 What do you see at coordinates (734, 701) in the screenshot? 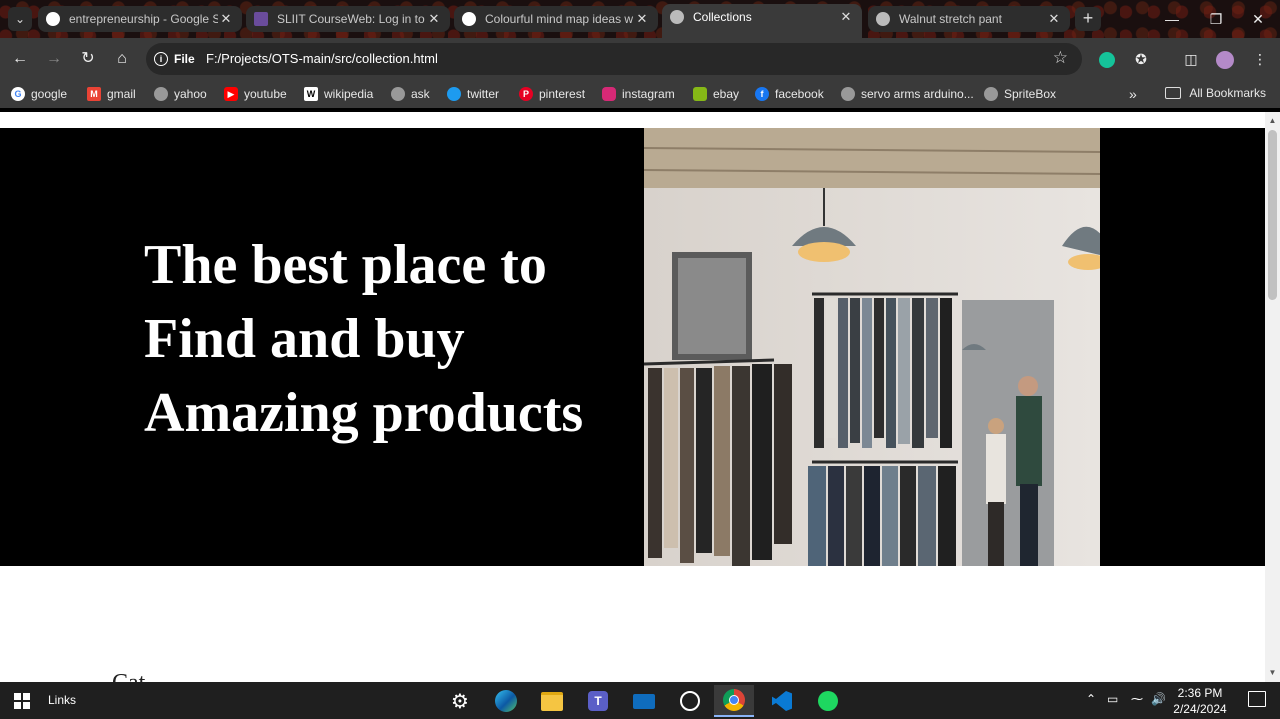
I see `chrome-icon` at bounding box center [734, 701].